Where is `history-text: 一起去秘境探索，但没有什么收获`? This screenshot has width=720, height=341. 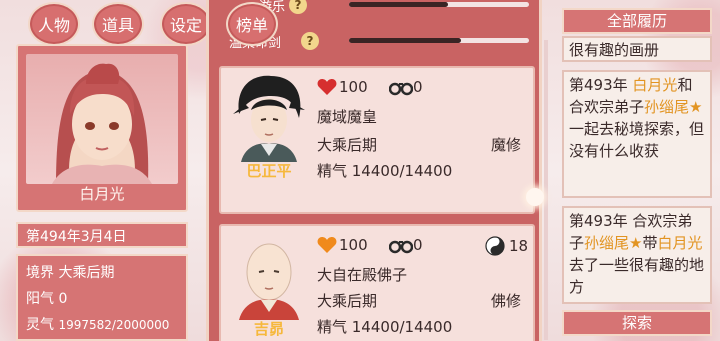 history-text: 一起去秘境探索，但没有什么收获 is located at coordinates (637, 140).